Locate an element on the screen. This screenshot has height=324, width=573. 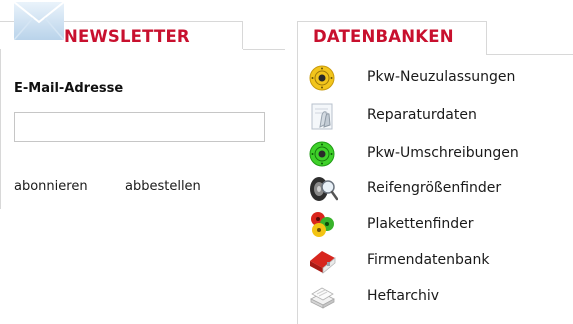
tire-magnifier-icon is located at coordinates (324, 189).